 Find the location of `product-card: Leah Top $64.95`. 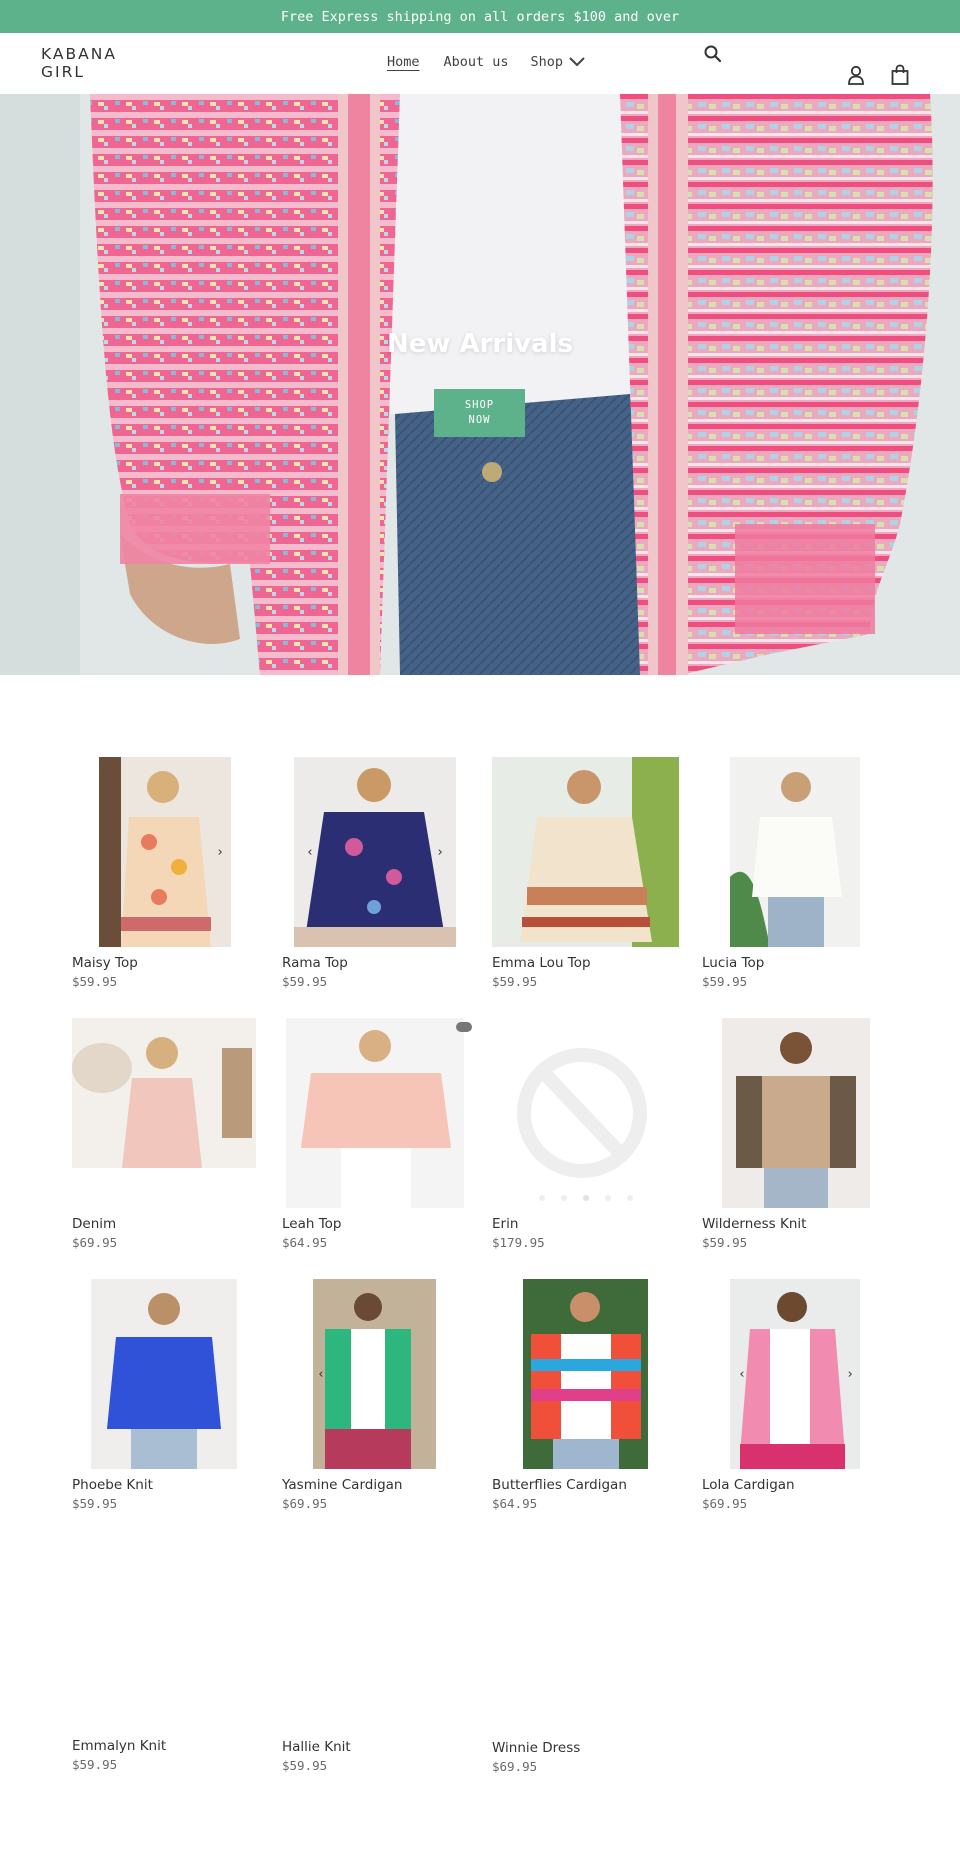

product-card: Leah Top $64.95 is located at coordinates (377, 1138).